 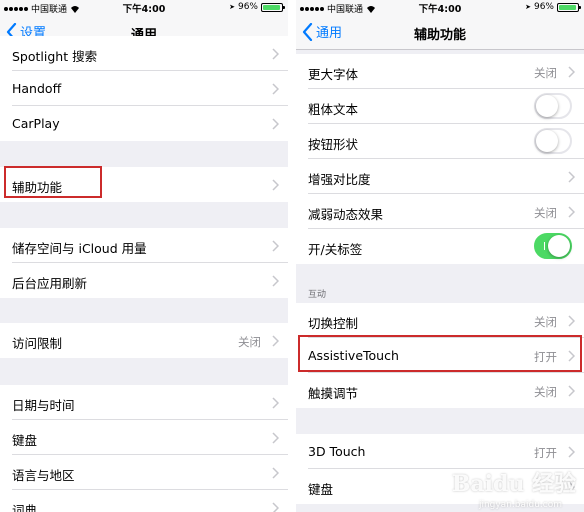 What do you see at coordinates (353, 355) in the screenshot?
I see `list-item-label: AssistiveTouch` at bounding box center [353, 355].